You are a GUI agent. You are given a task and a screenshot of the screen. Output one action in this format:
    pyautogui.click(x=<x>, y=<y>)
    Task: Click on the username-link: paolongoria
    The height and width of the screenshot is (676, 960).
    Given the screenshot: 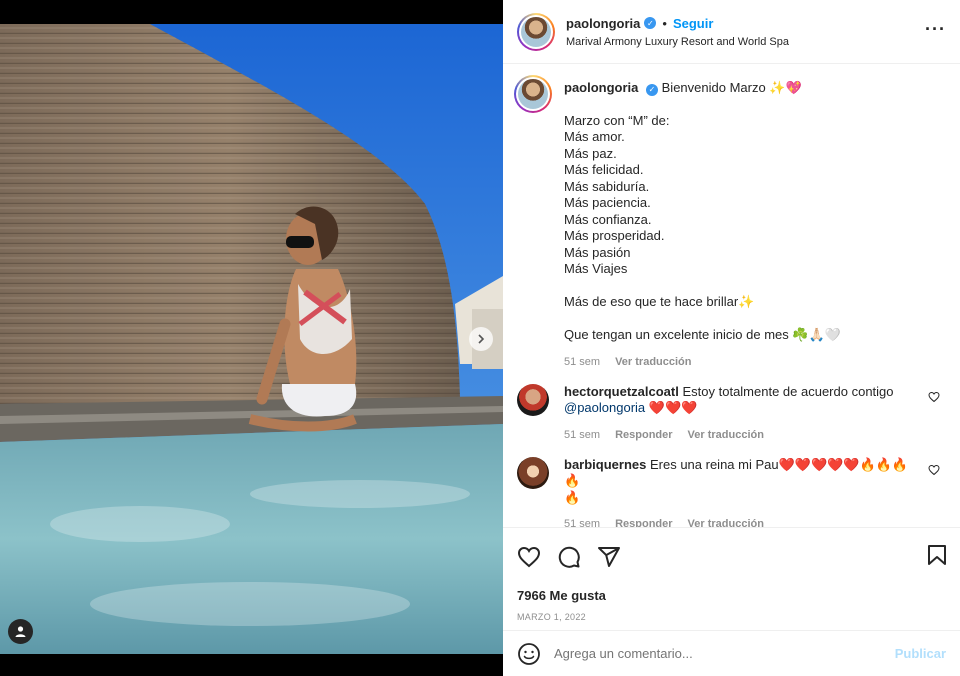 What is the action you would take?
    pyautogui.click(x=603, y=23)
    